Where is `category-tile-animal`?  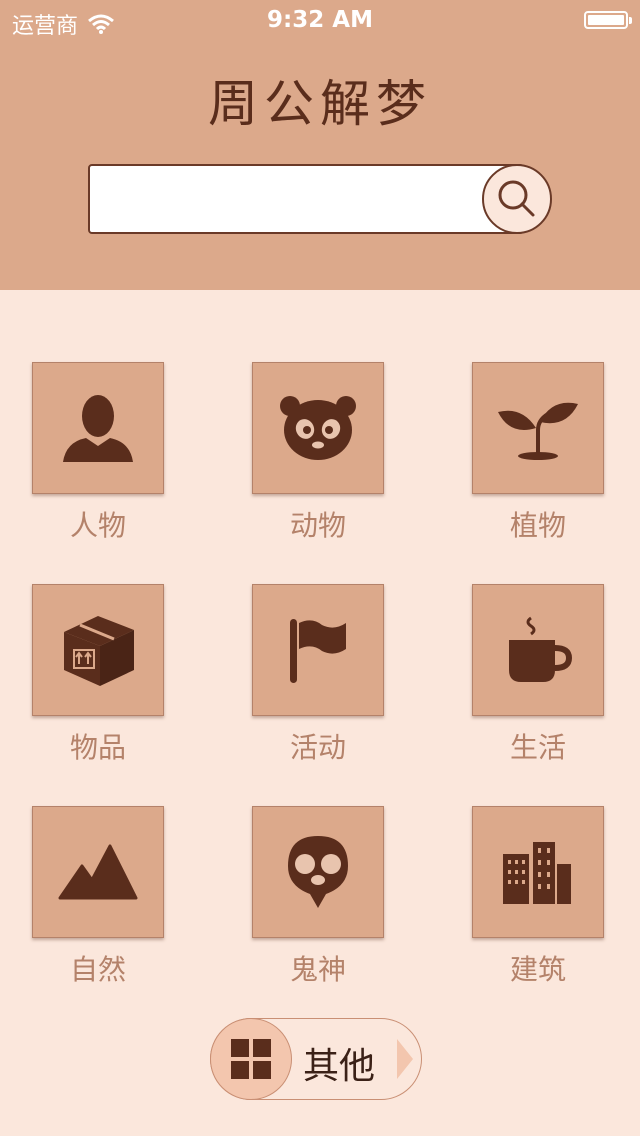 category-tile-animal is located at coordinates (318, 428).